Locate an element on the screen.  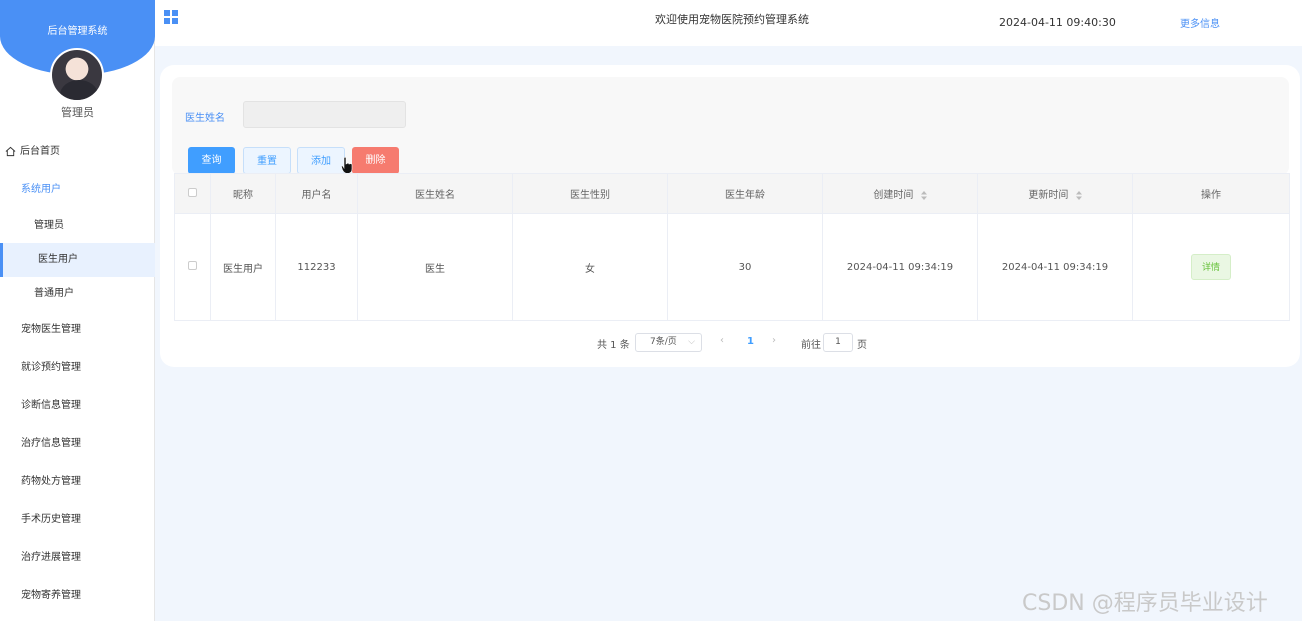
goto-page-input: 1 is located at coordinates (838, 342).